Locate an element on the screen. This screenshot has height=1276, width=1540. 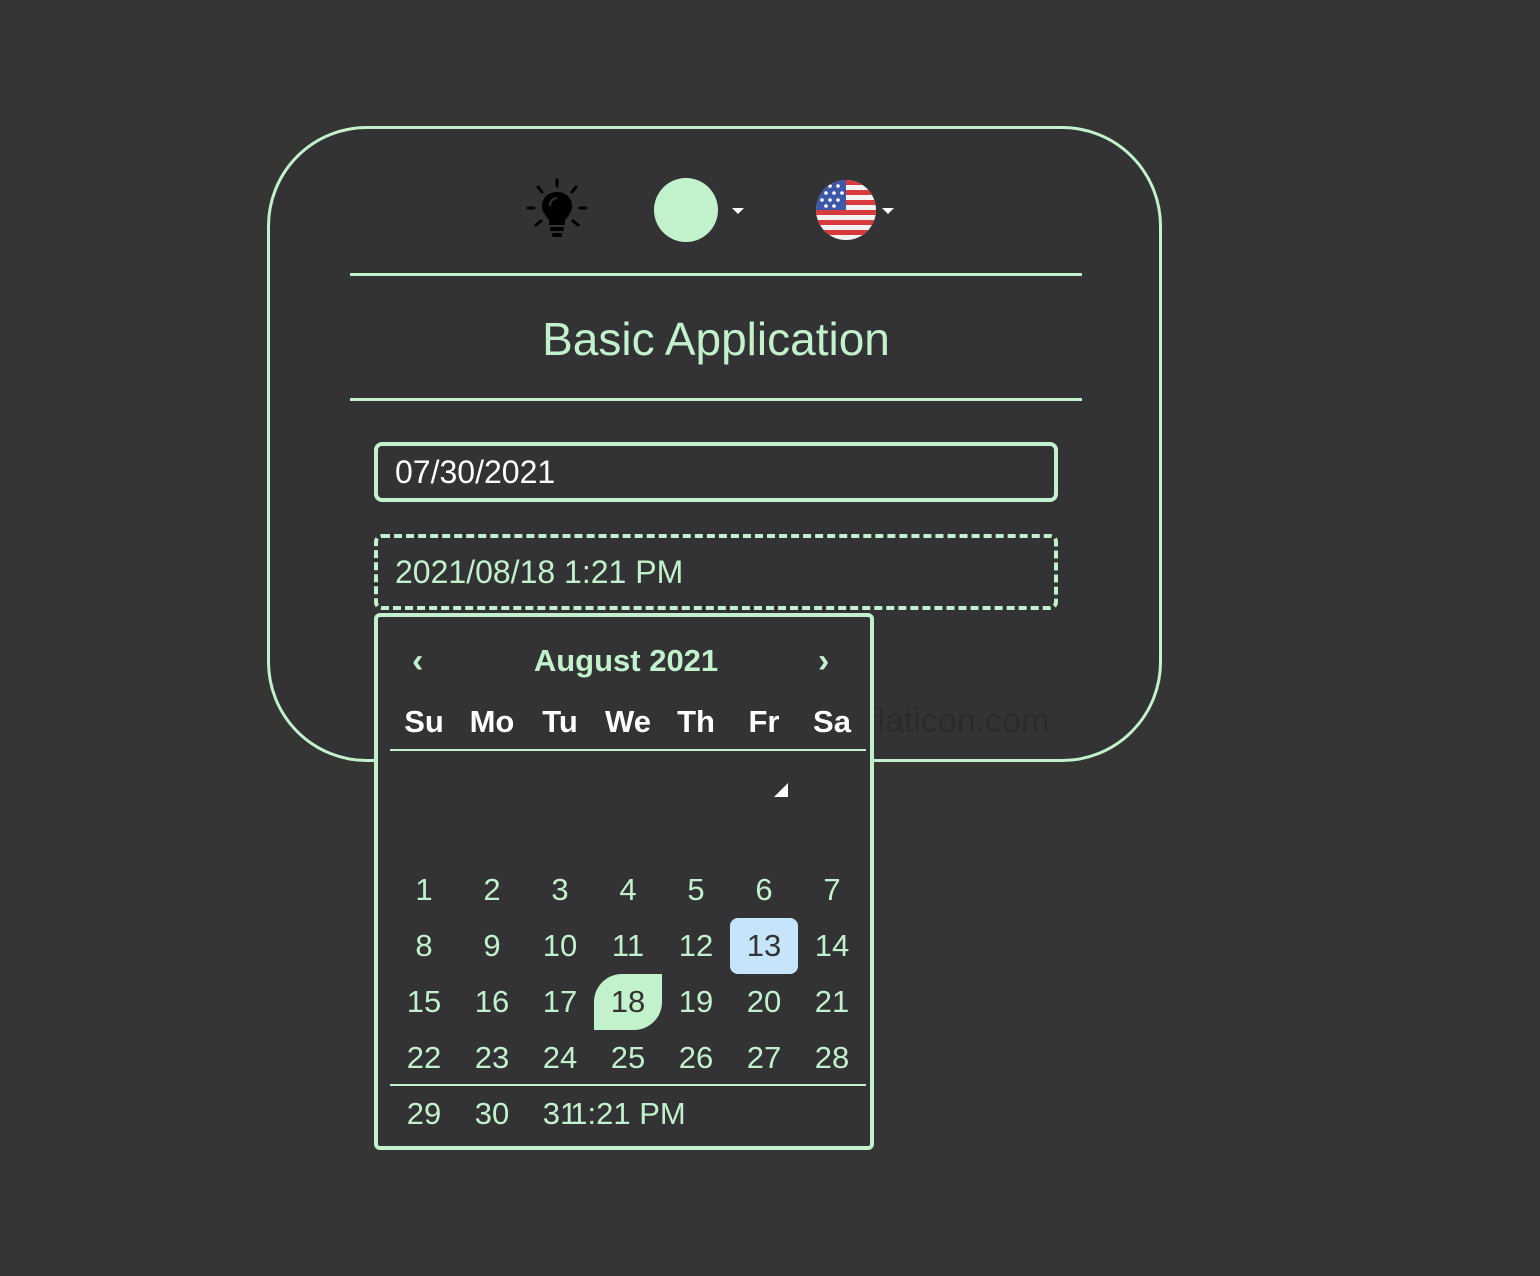
day-cell: 10 is located at coordinates (560, 946).